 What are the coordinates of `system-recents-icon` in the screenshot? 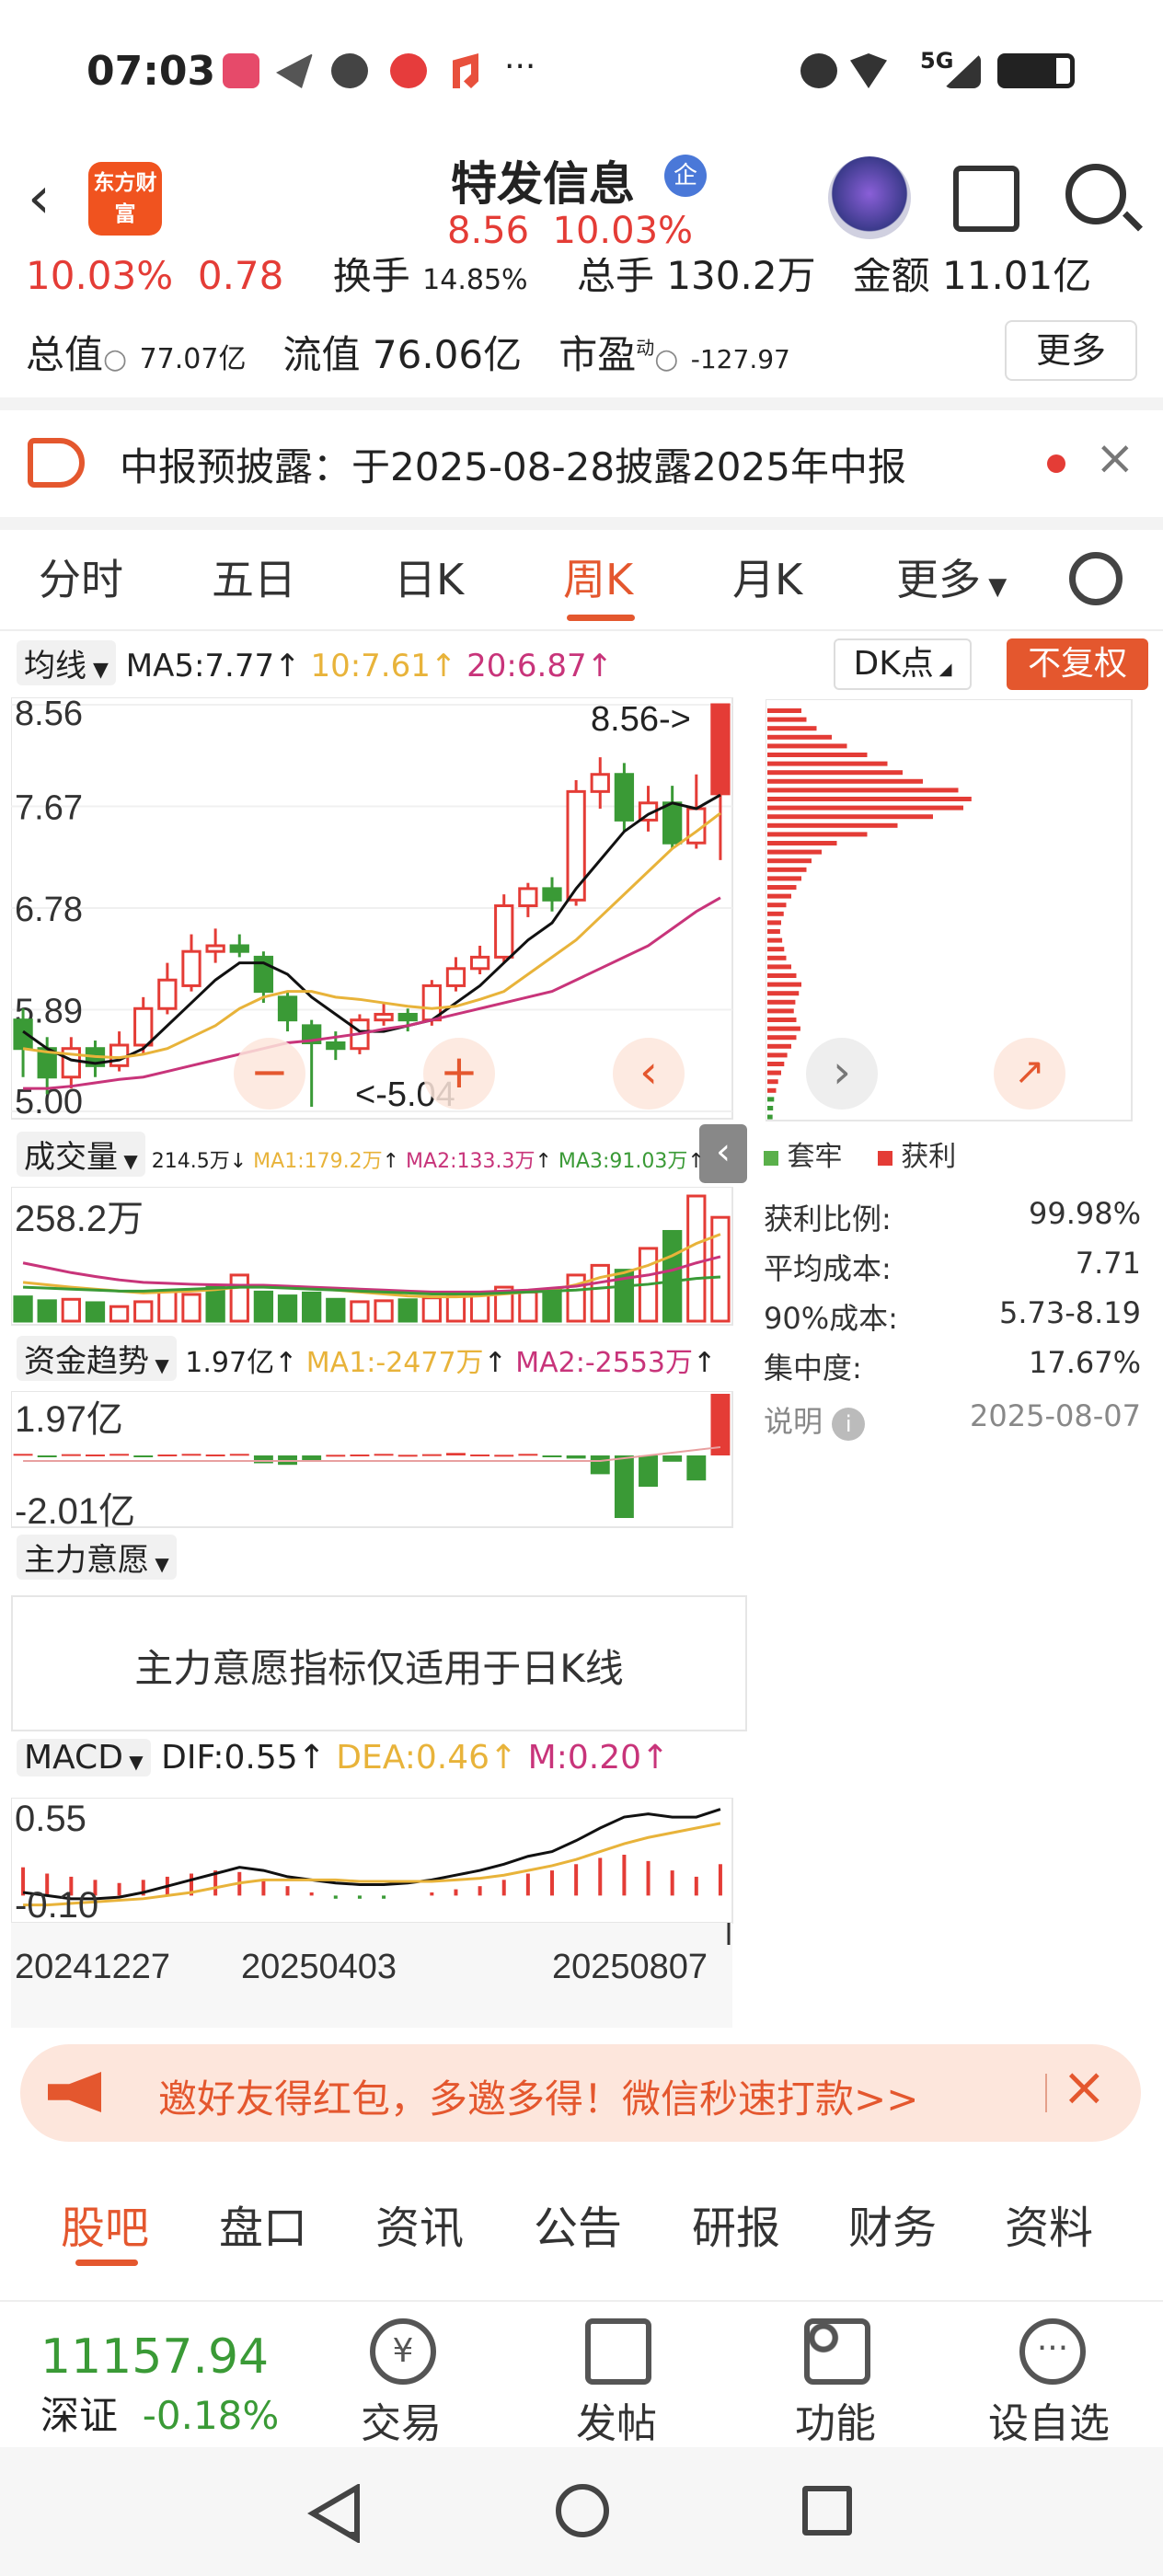 It's located at (827, 2511).